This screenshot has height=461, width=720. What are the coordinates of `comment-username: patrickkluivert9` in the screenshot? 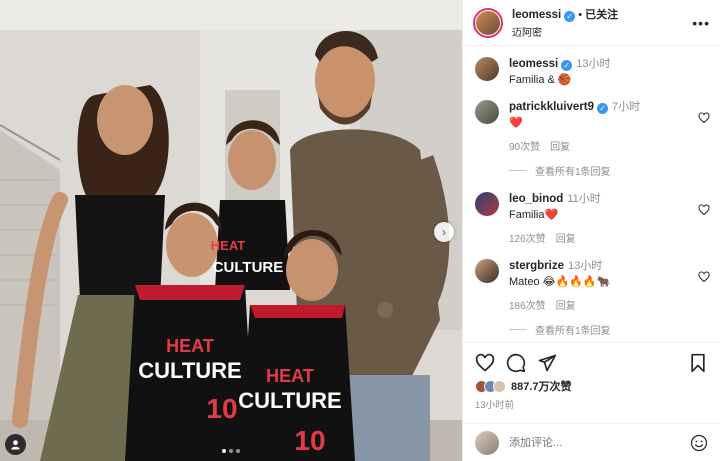 It's located at (551, 107).